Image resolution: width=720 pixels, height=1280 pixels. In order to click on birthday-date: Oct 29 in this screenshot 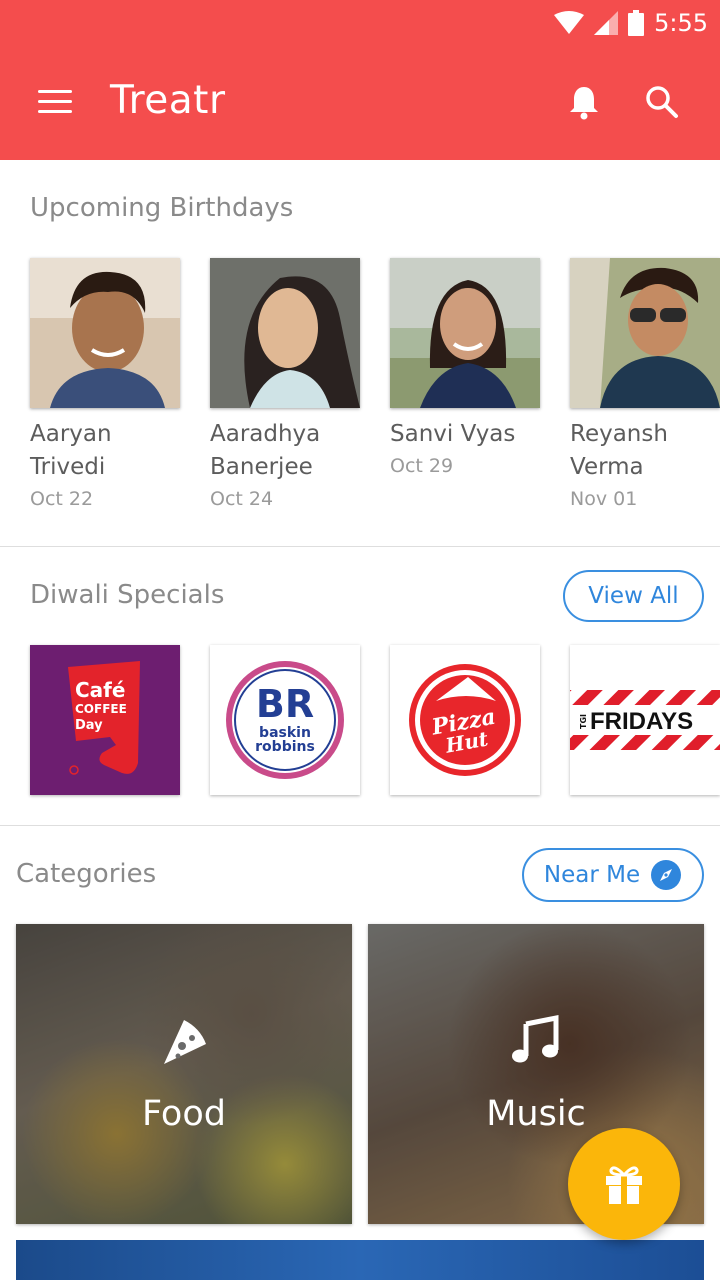, I will do `click(422, 466)`.